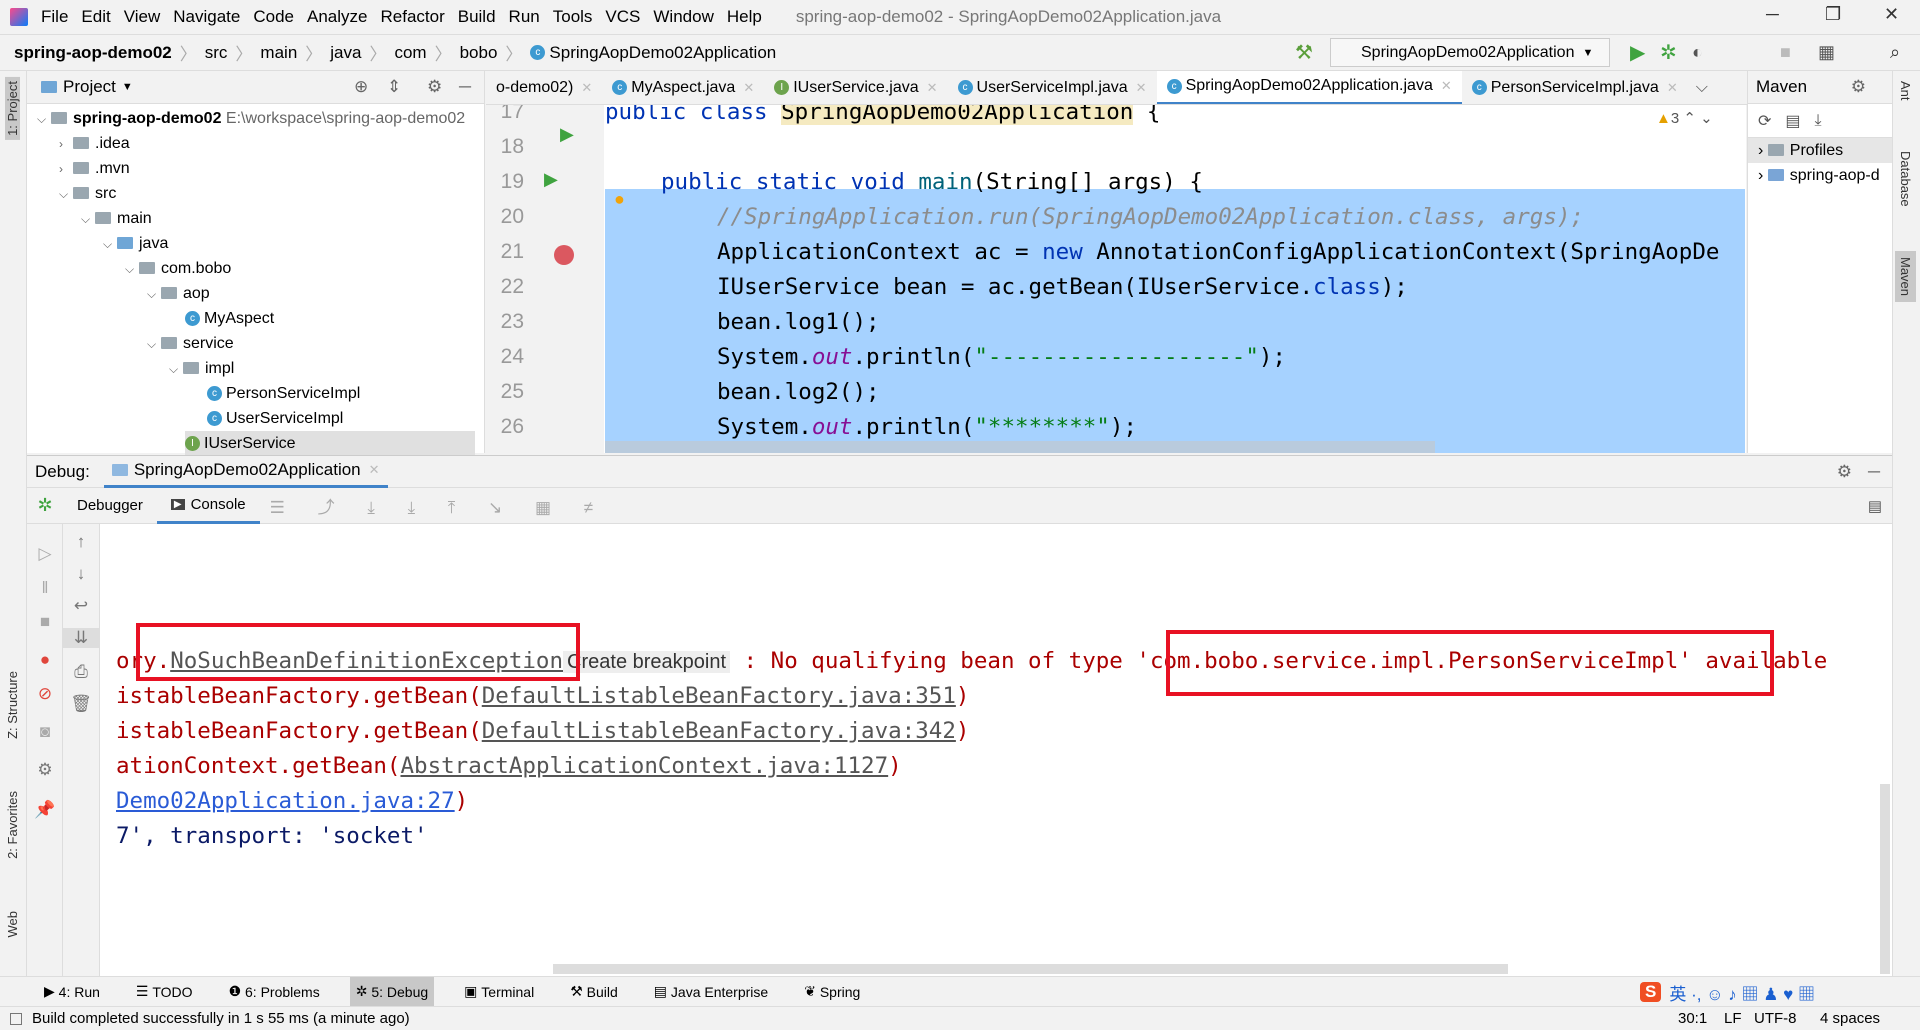 This screenshot has width=1920, height=1030. What do you see at coordinates (1637, 52) in the screenshot?
I see `run-icon: ▶` at bounding box center [1637, 52].